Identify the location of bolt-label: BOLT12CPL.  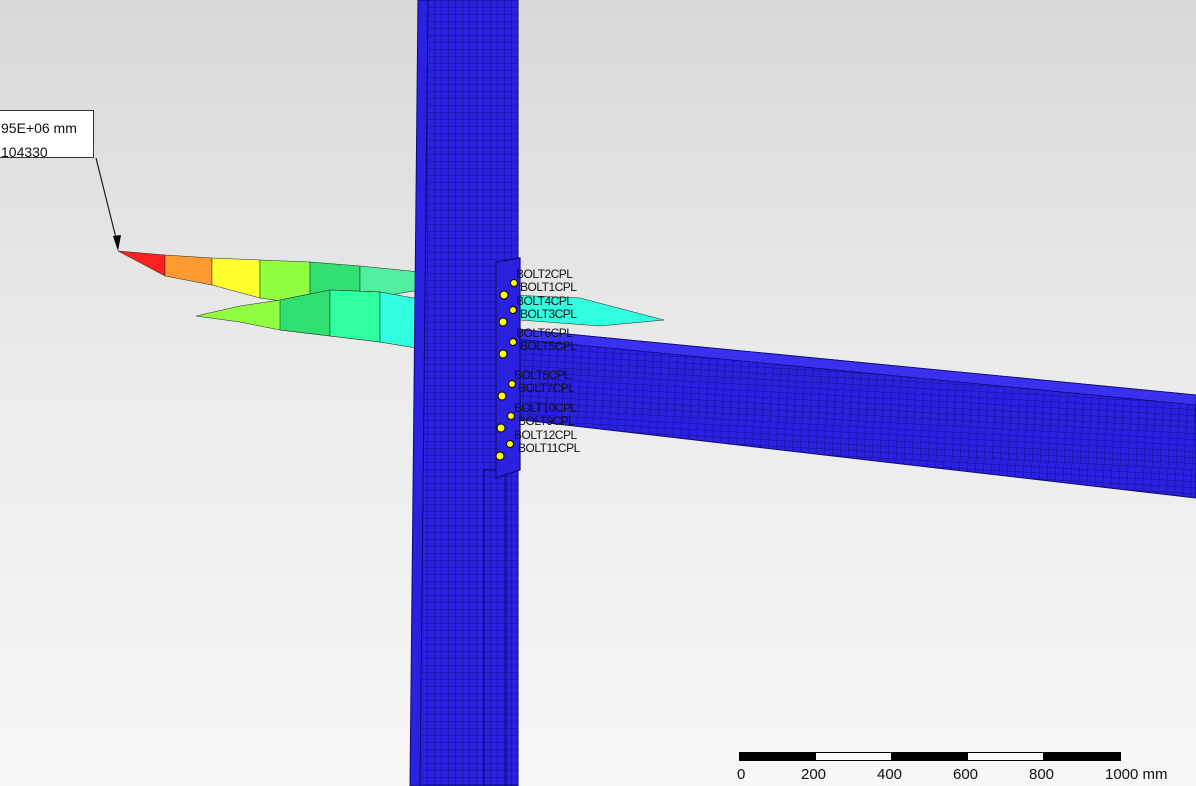
(545, 435).